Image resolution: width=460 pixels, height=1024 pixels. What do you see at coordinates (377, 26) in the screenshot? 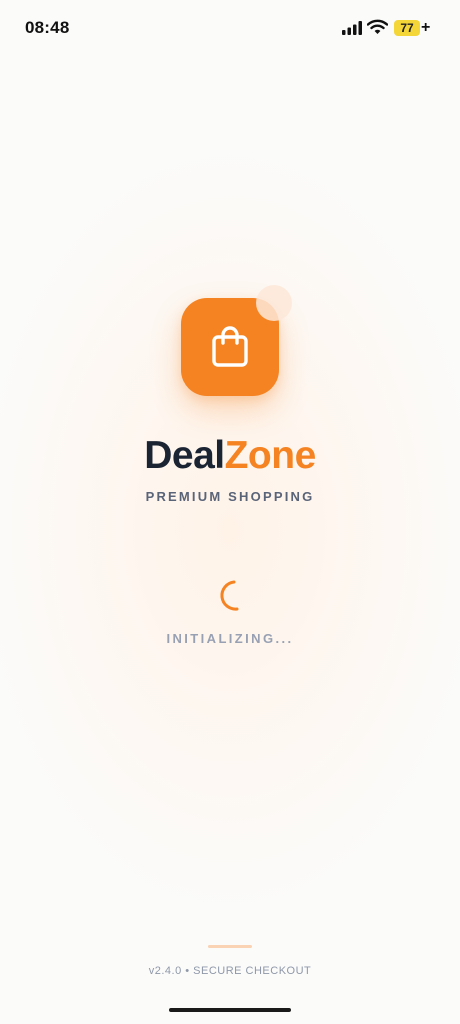
I see `wifi-icon` at bounding box center [377, 26].